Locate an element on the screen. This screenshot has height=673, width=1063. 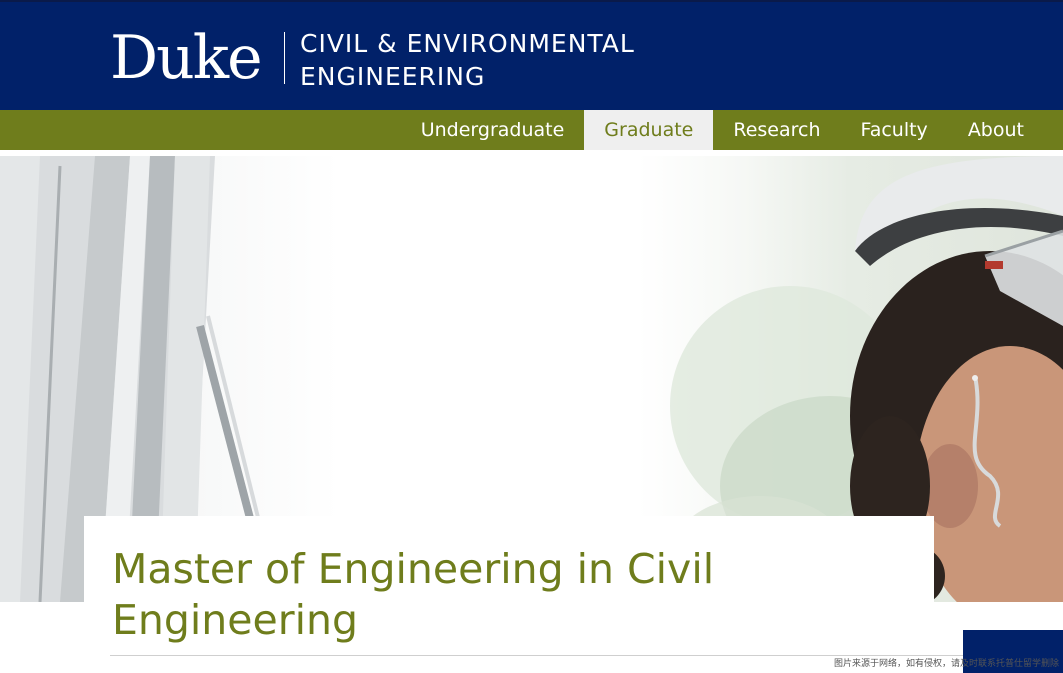
nav-item-research: Research is located at coordinates (776, 130).